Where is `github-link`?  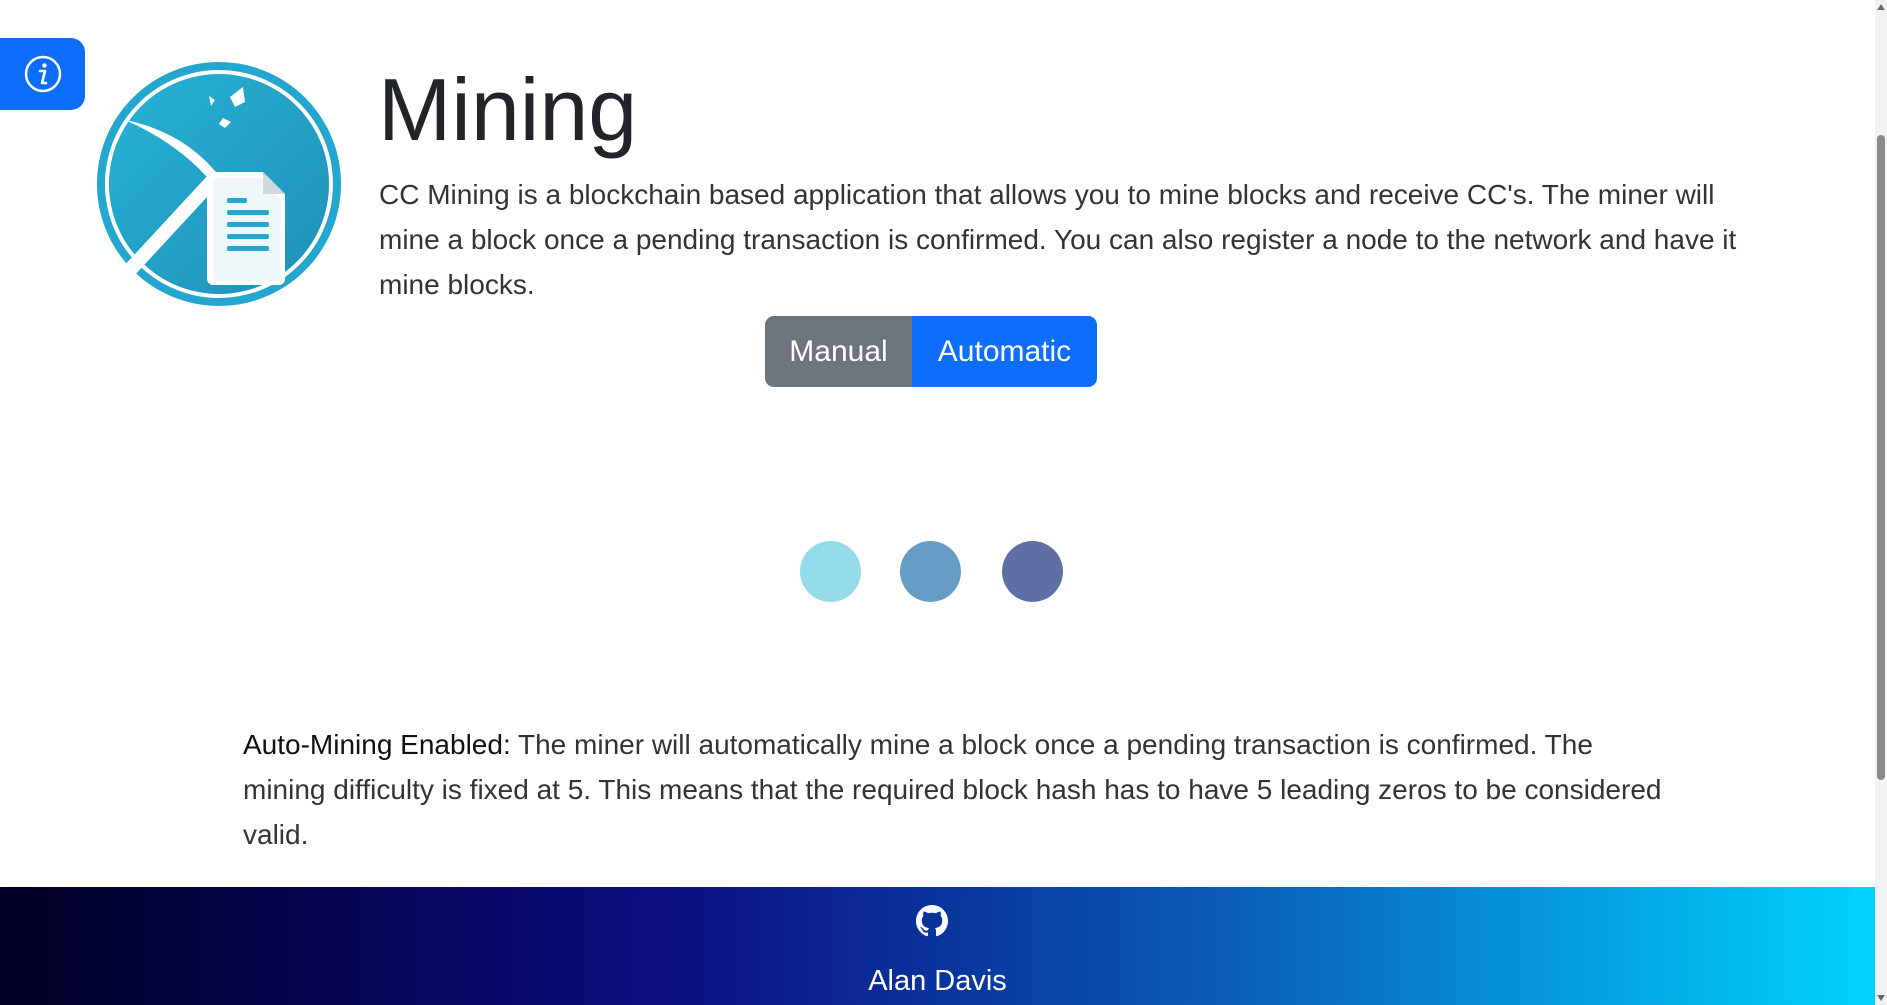
github-link is located at coordinates (932, 921).